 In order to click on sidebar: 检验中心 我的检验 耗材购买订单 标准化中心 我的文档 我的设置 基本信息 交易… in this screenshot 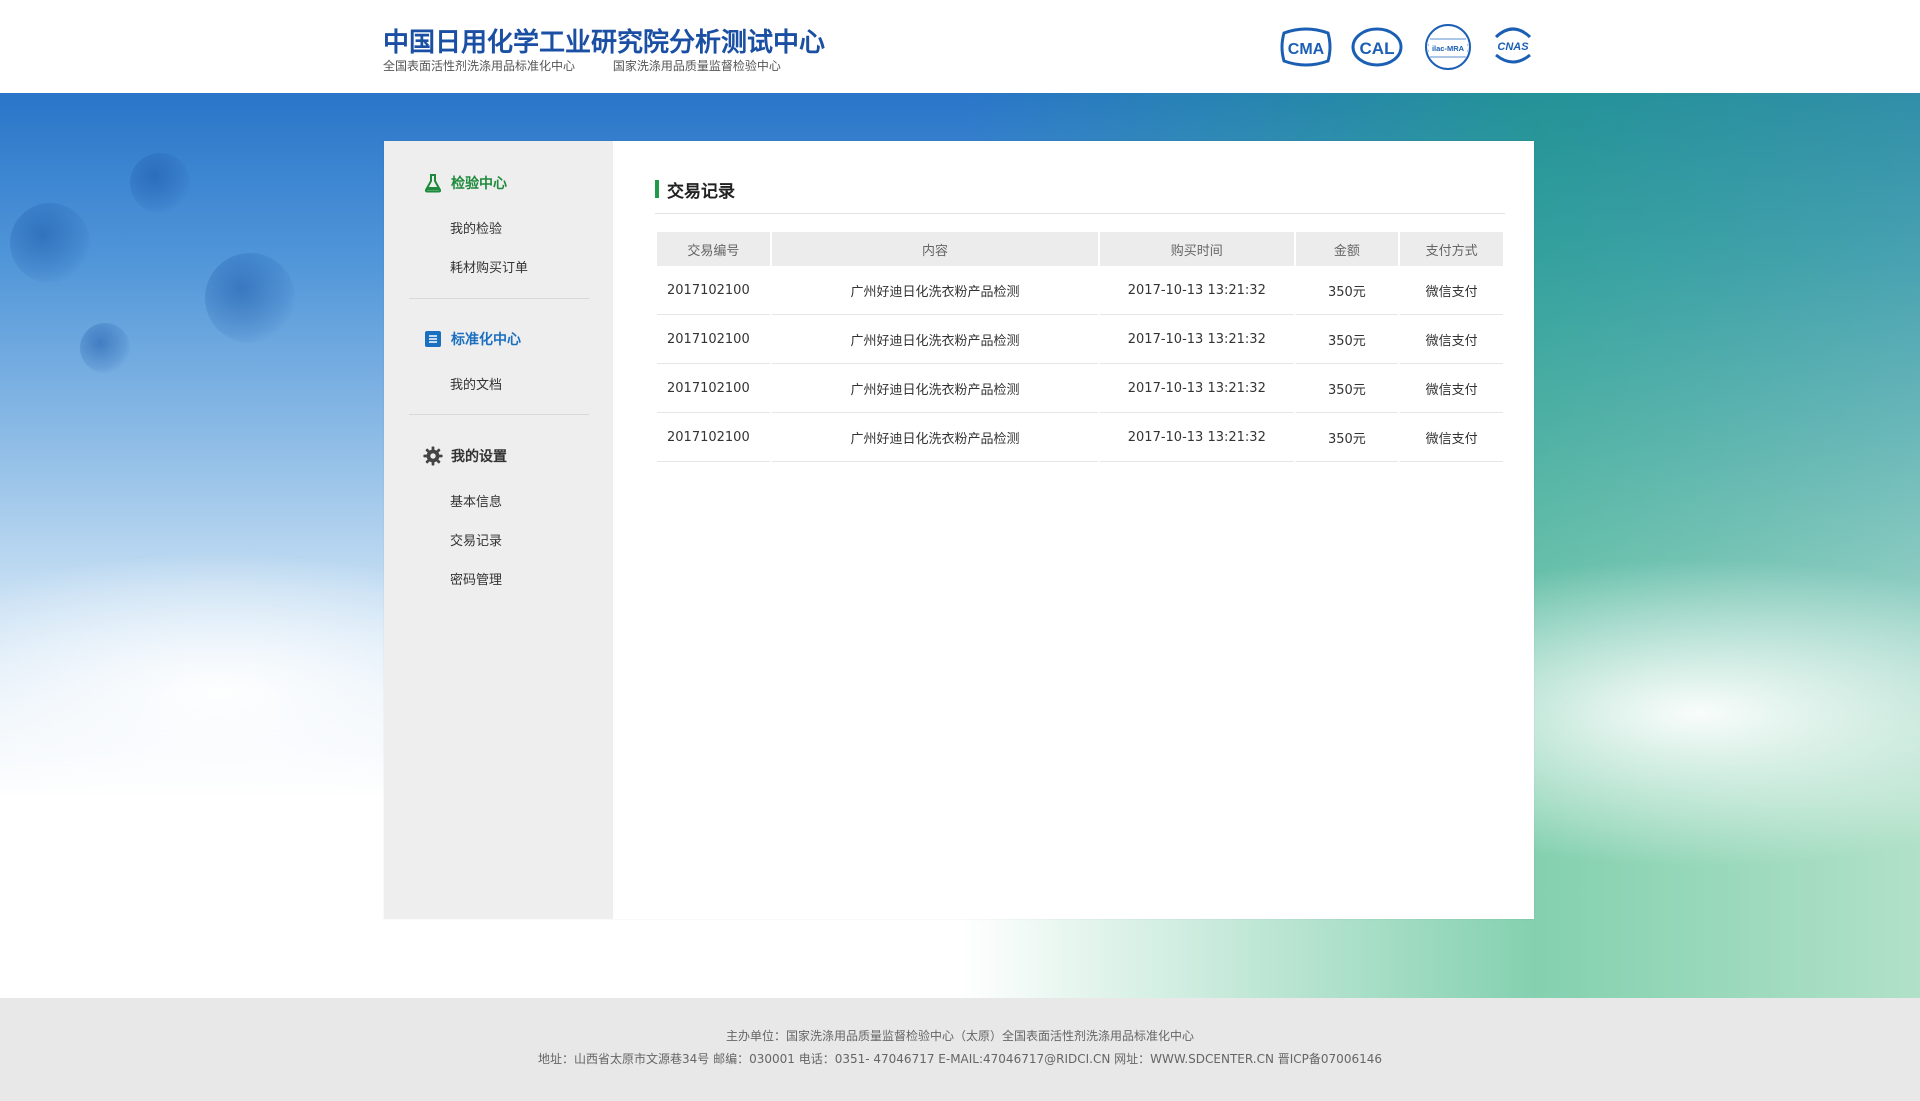, I will do `click(498, 530)`.